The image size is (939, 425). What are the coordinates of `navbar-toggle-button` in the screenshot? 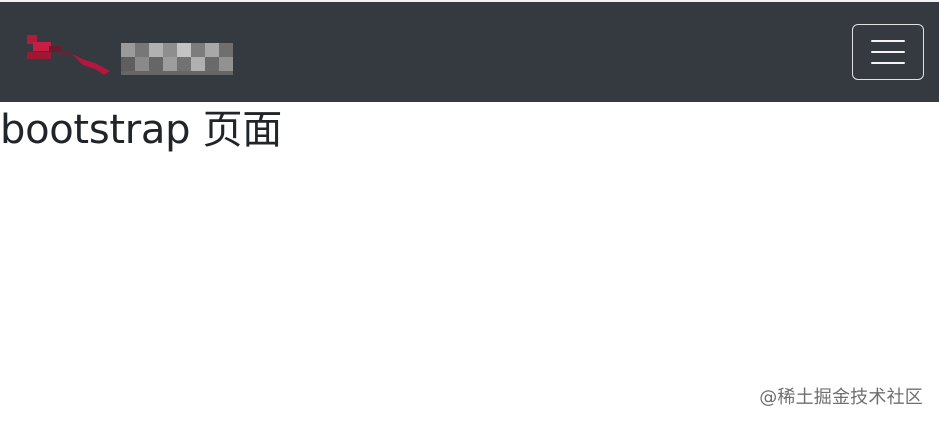 It's located at (888, 52).